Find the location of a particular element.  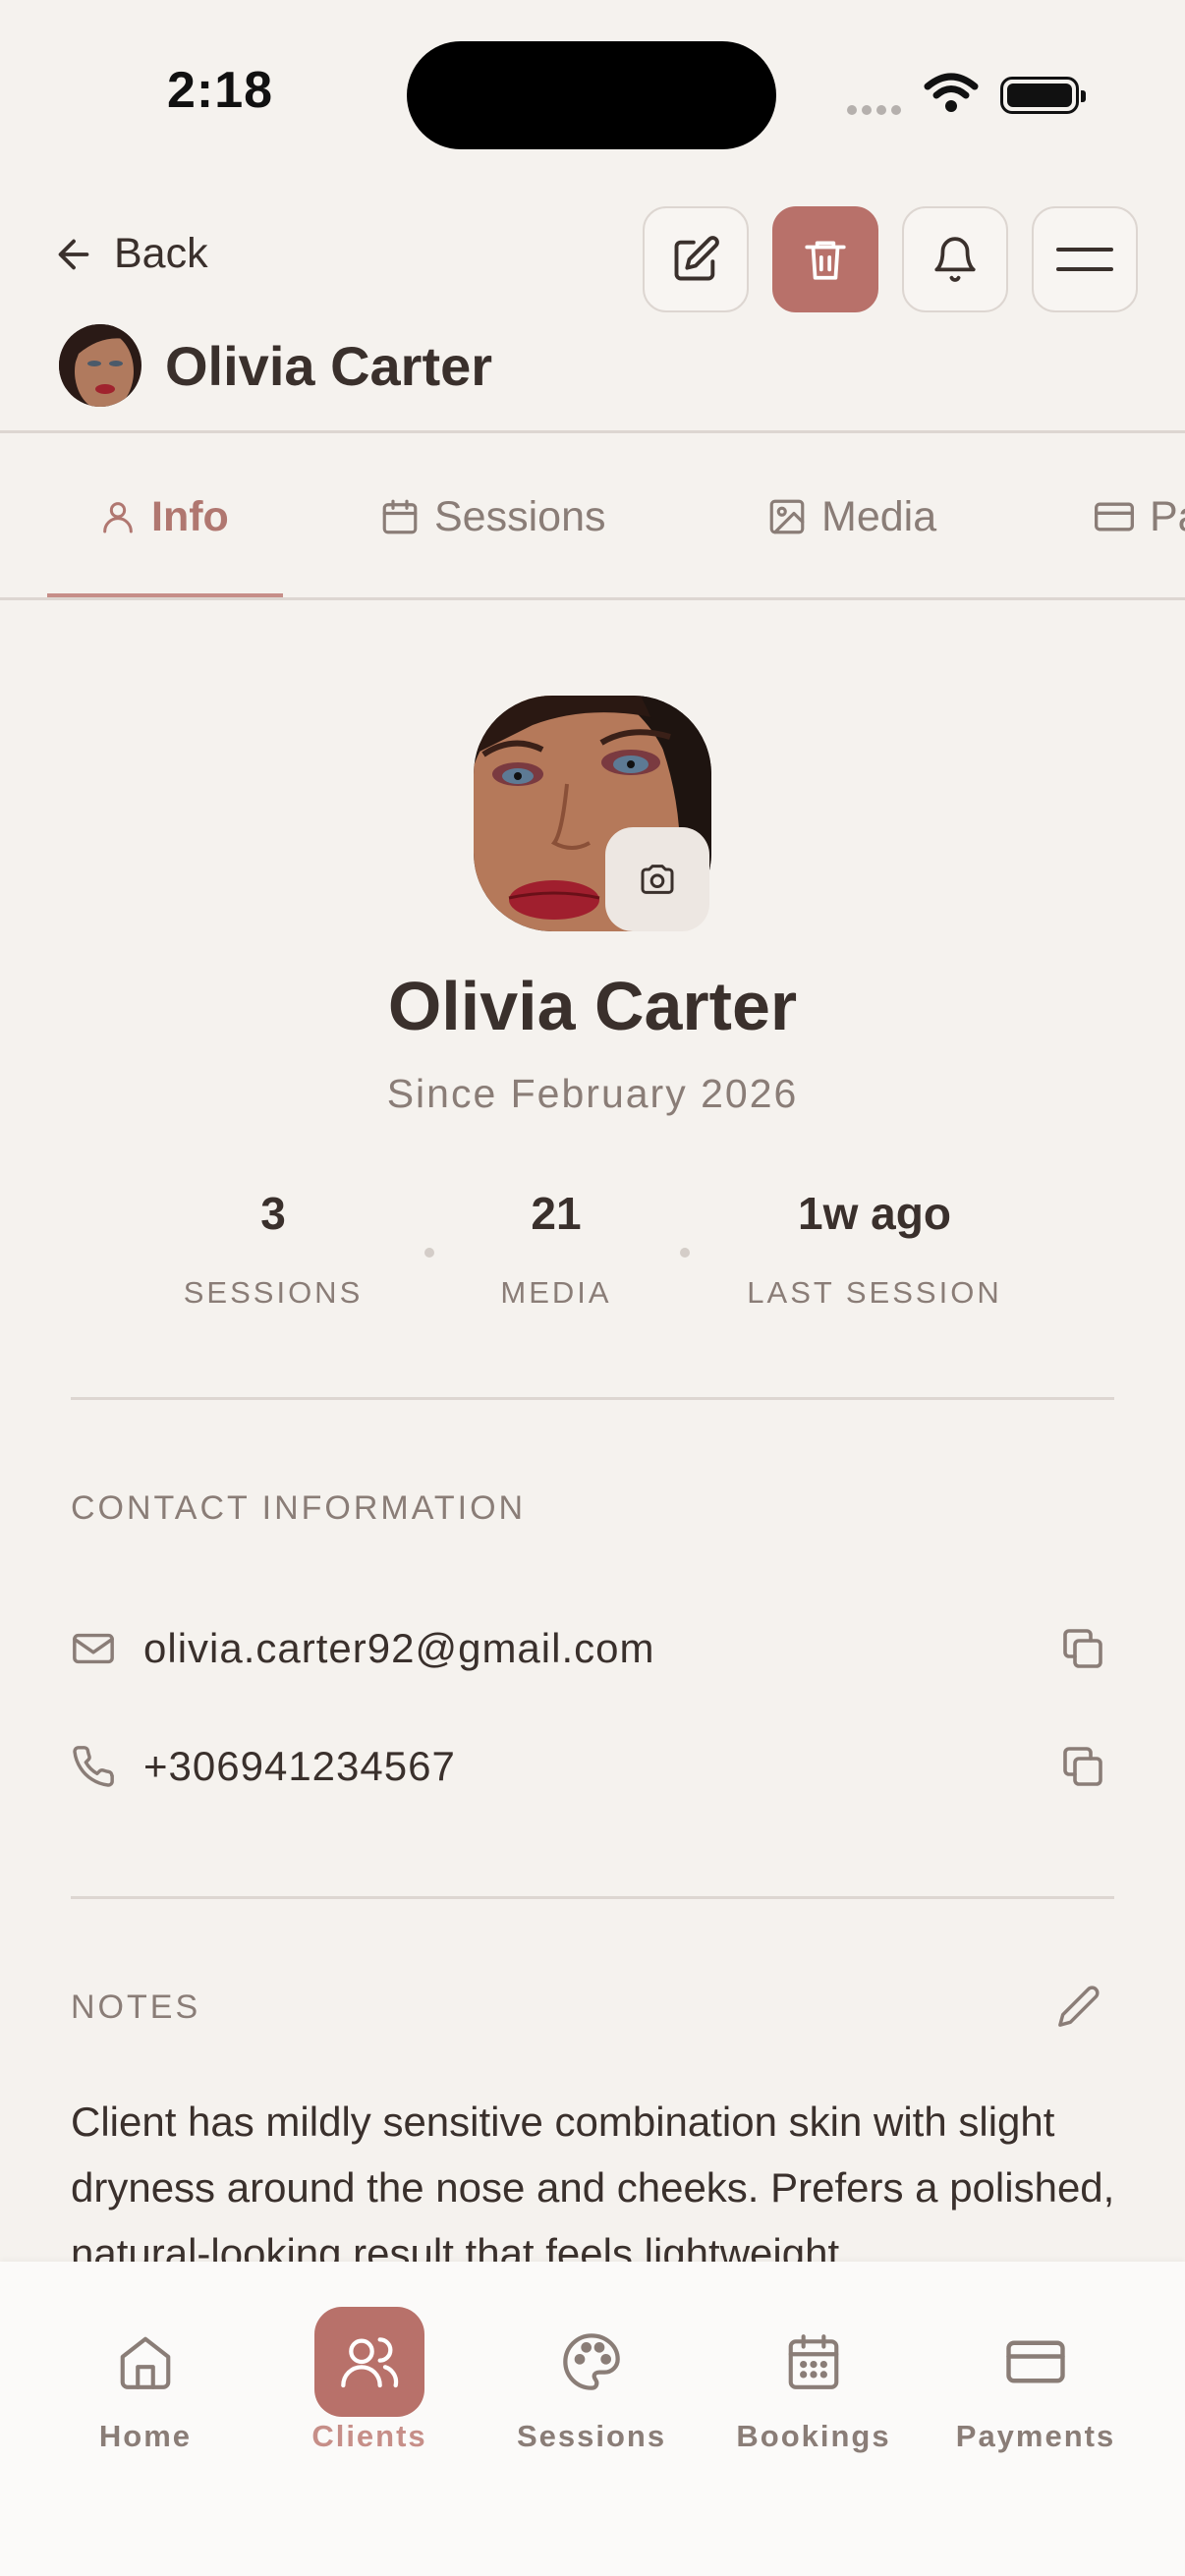

nav-home: Home is located at coordinates (146, 2380).